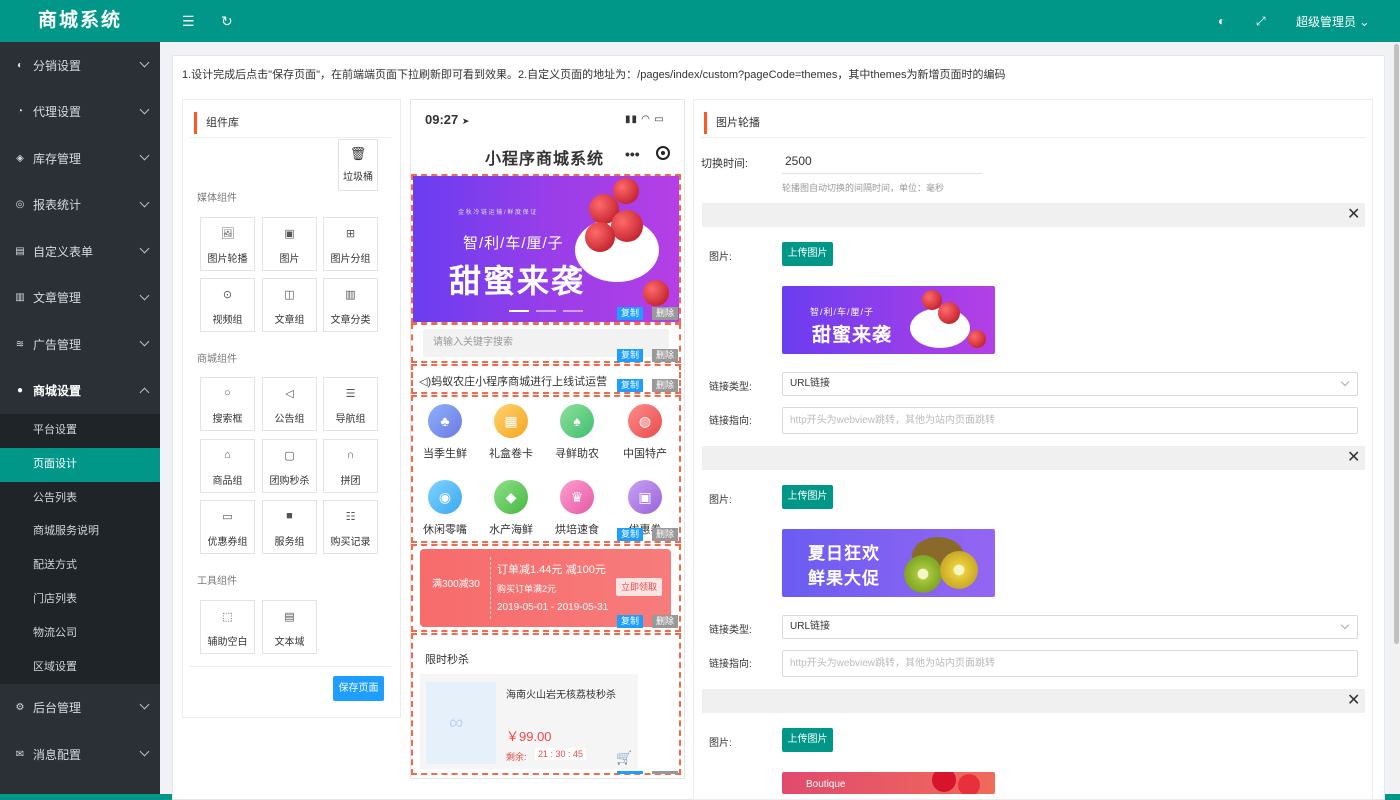 The image size is (1400, 800). What do you see at coordinates (730, 387) in the screenshot?
I see `link-type-label: 链接类型:` at bounding box center [730, 387].